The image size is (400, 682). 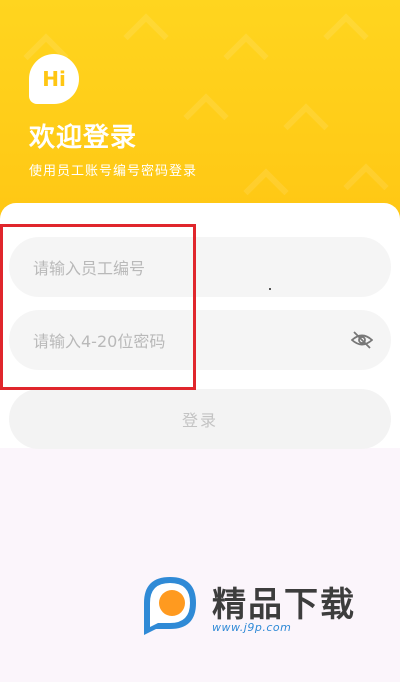 I want to click on employee-id-placeholder: 请输入员工编号, so click(x=89, y=268).